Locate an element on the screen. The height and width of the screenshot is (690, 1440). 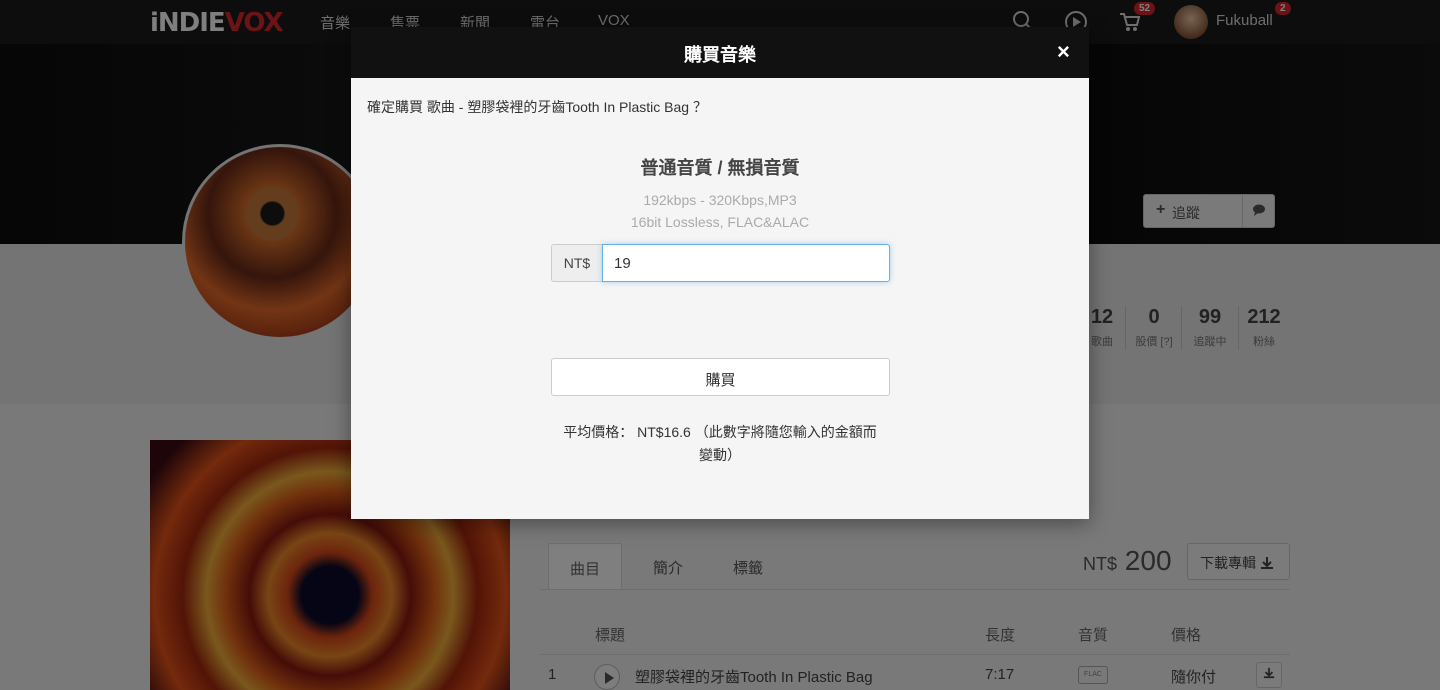
spec-mp3: 192kbps - 320Kbps,MP3 is located at coordinates (720, 200).